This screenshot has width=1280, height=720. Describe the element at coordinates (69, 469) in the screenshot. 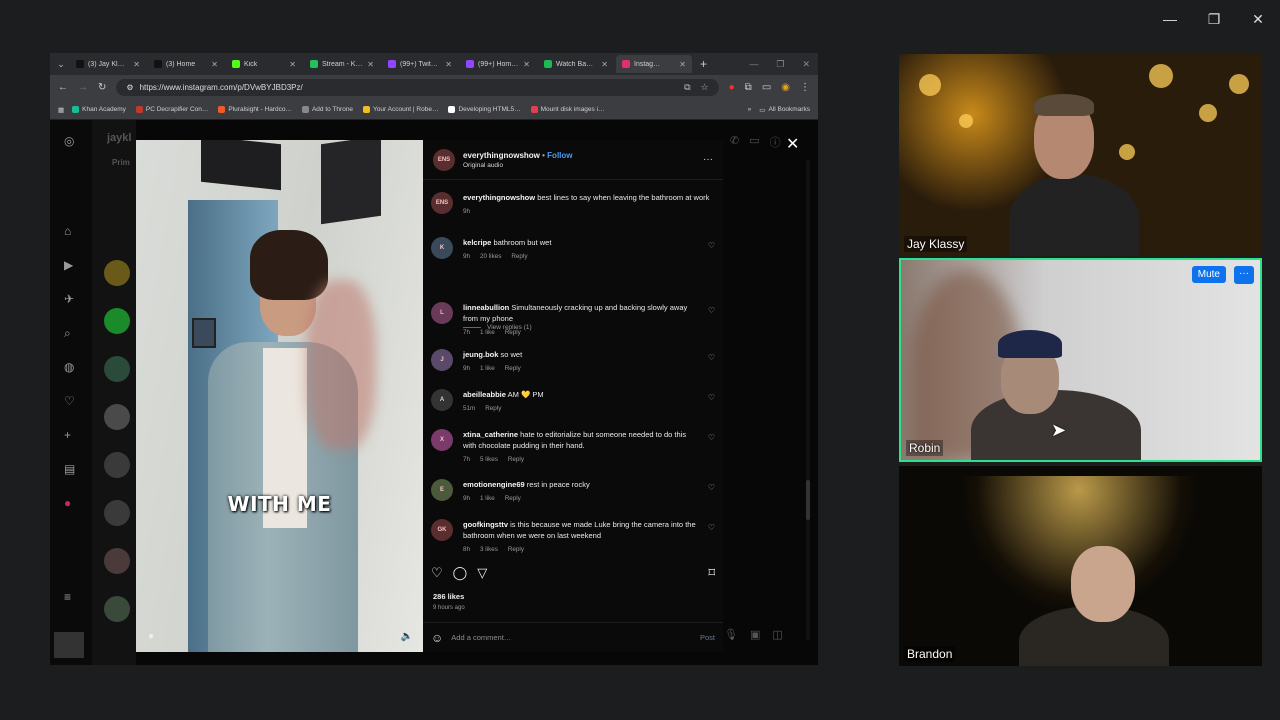

I see `dashboard-icon: ▤` at that location.